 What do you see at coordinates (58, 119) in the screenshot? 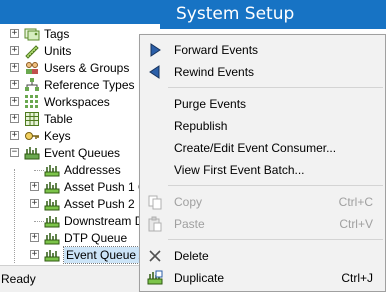
I see `tree-item-label: Table` at bounding box center [58, 119].